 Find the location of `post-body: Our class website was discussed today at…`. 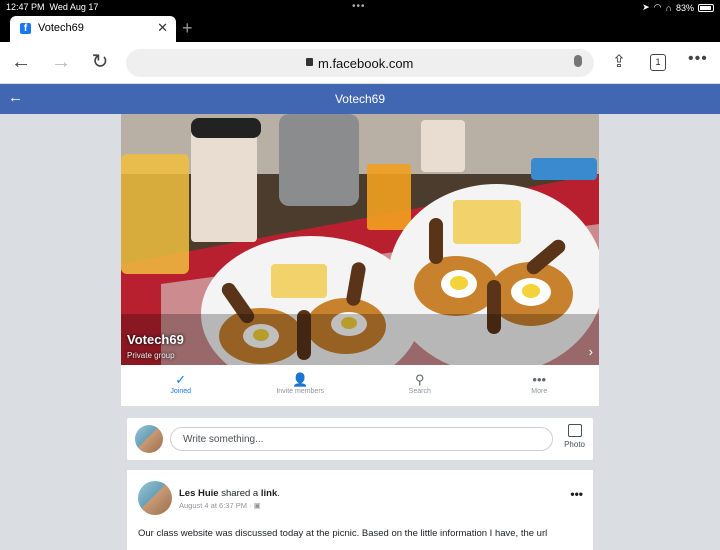

post-body: Our class website was discussed today at… is located at coordinates (343, 533).